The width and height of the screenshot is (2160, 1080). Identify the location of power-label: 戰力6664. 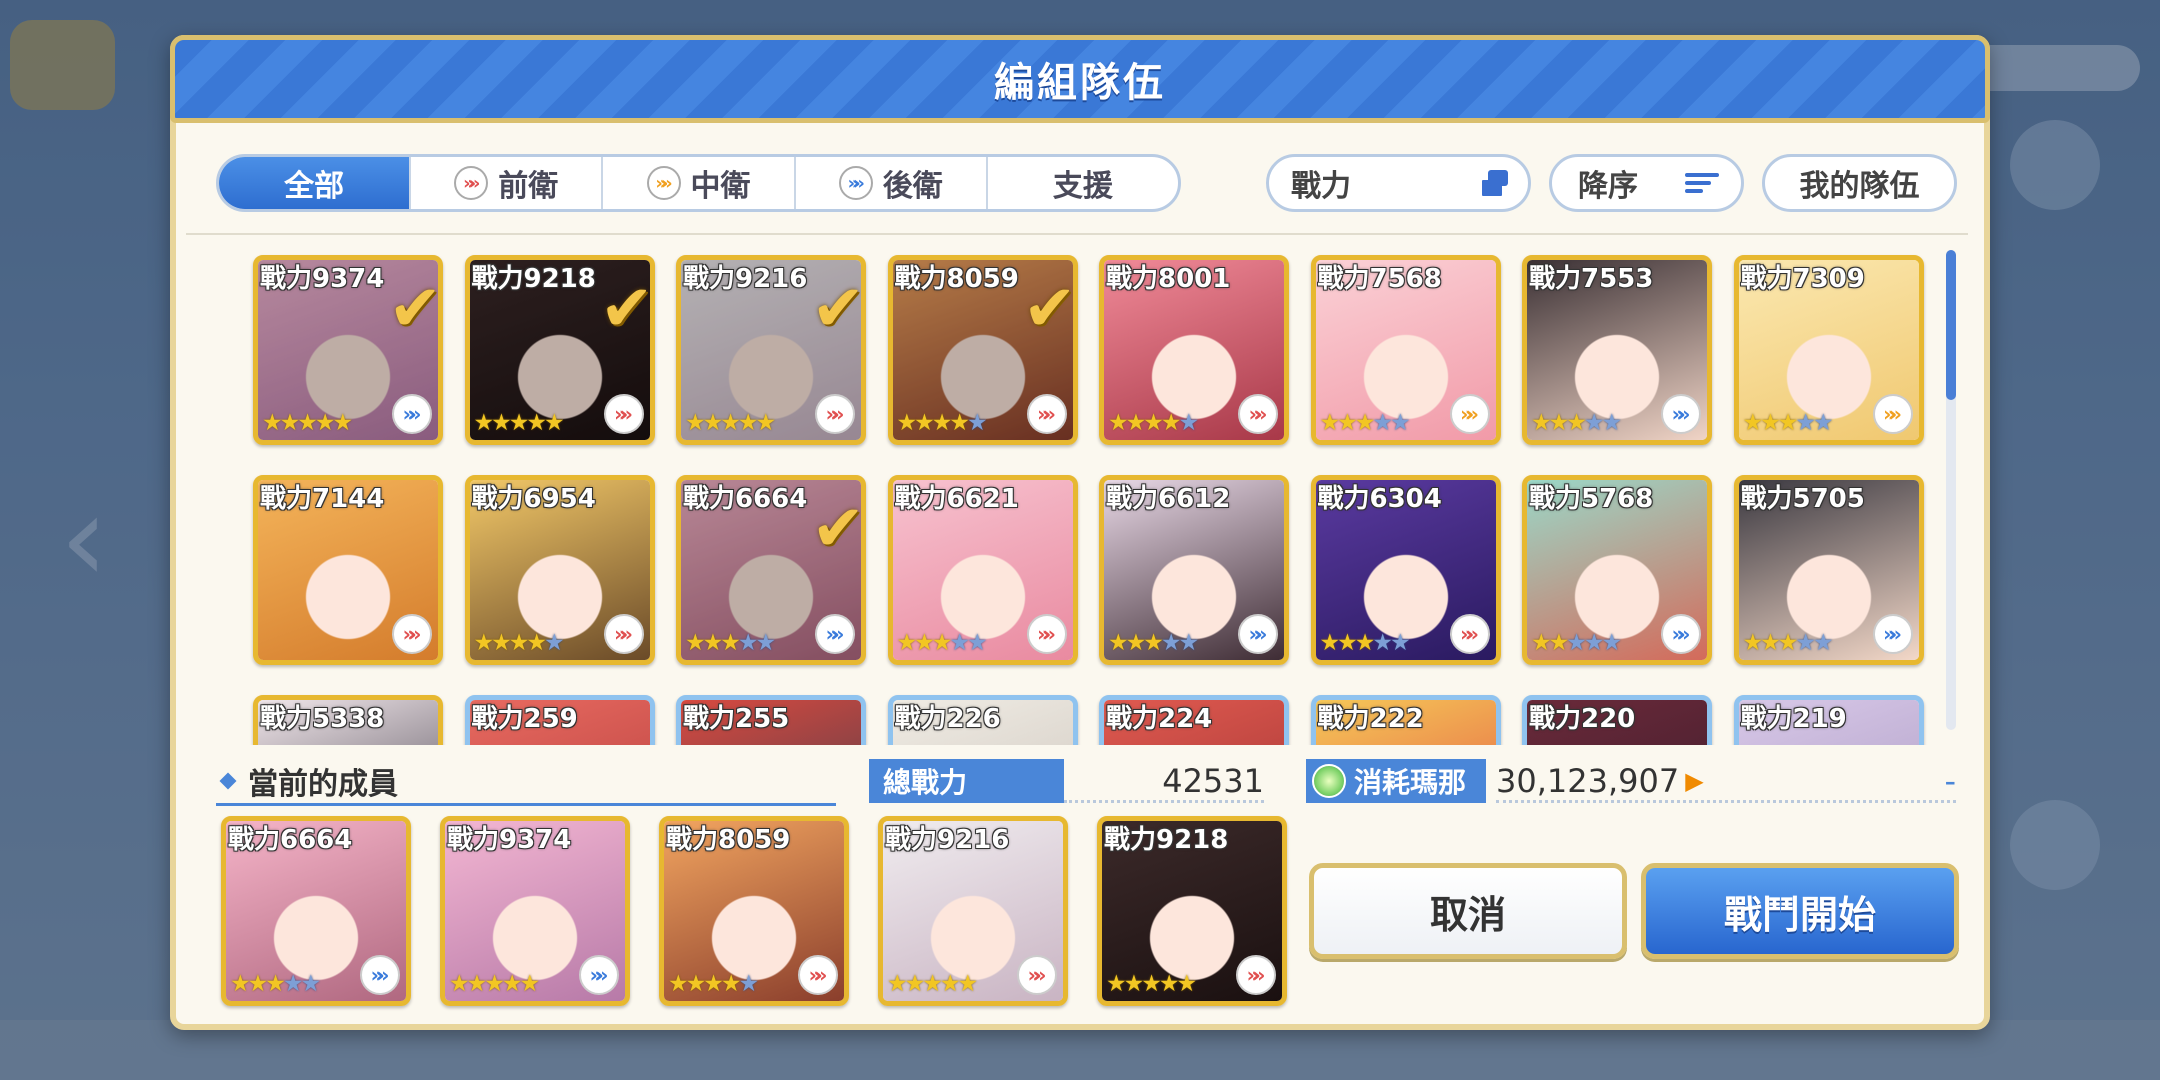
(290, 840).